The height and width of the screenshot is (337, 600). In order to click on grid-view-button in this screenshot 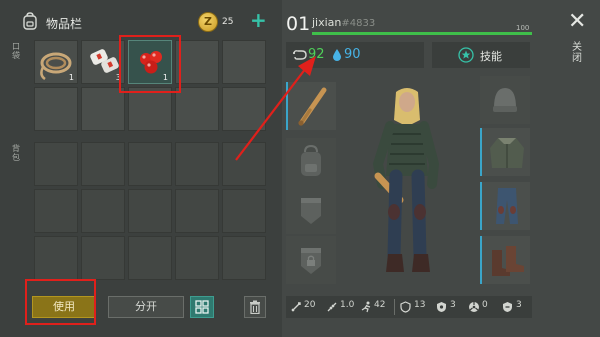, I will do `click(202, 307)`.